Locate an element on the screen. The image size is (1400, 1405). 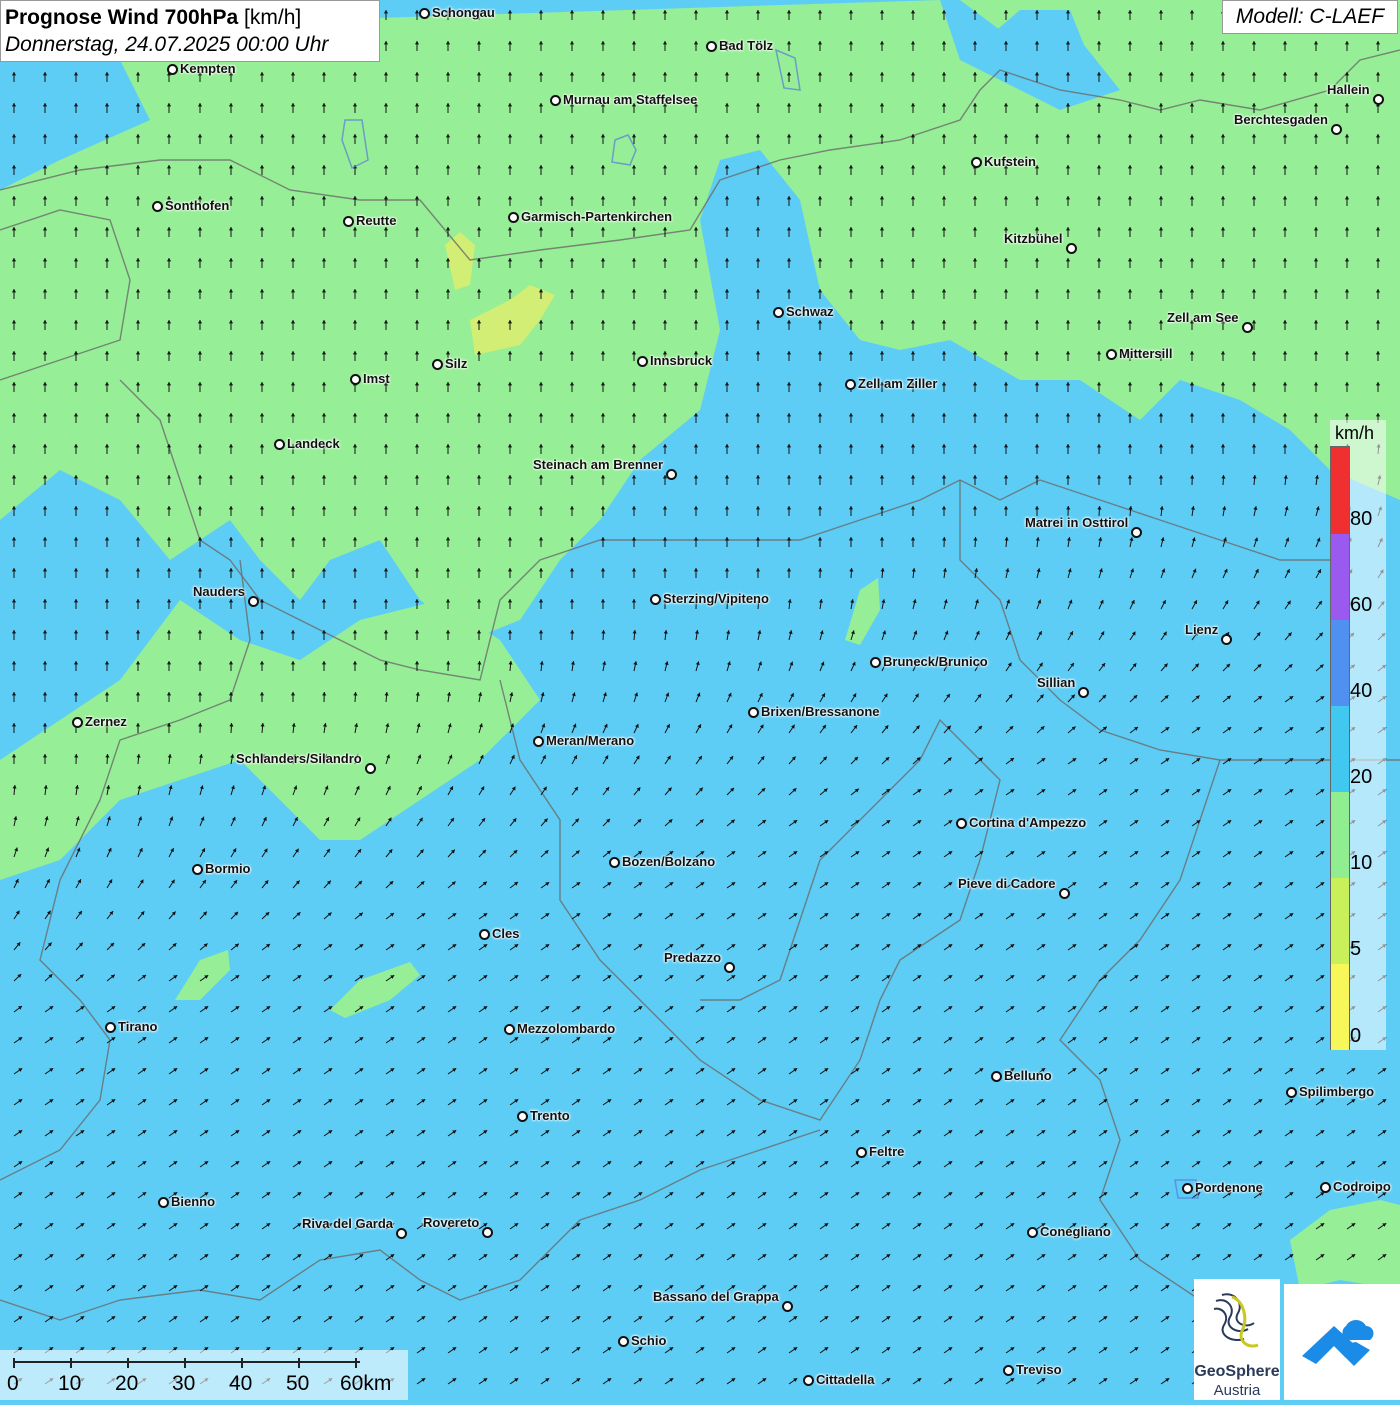
legend-tick-label: 20 is located at coordinates (1361, 777).